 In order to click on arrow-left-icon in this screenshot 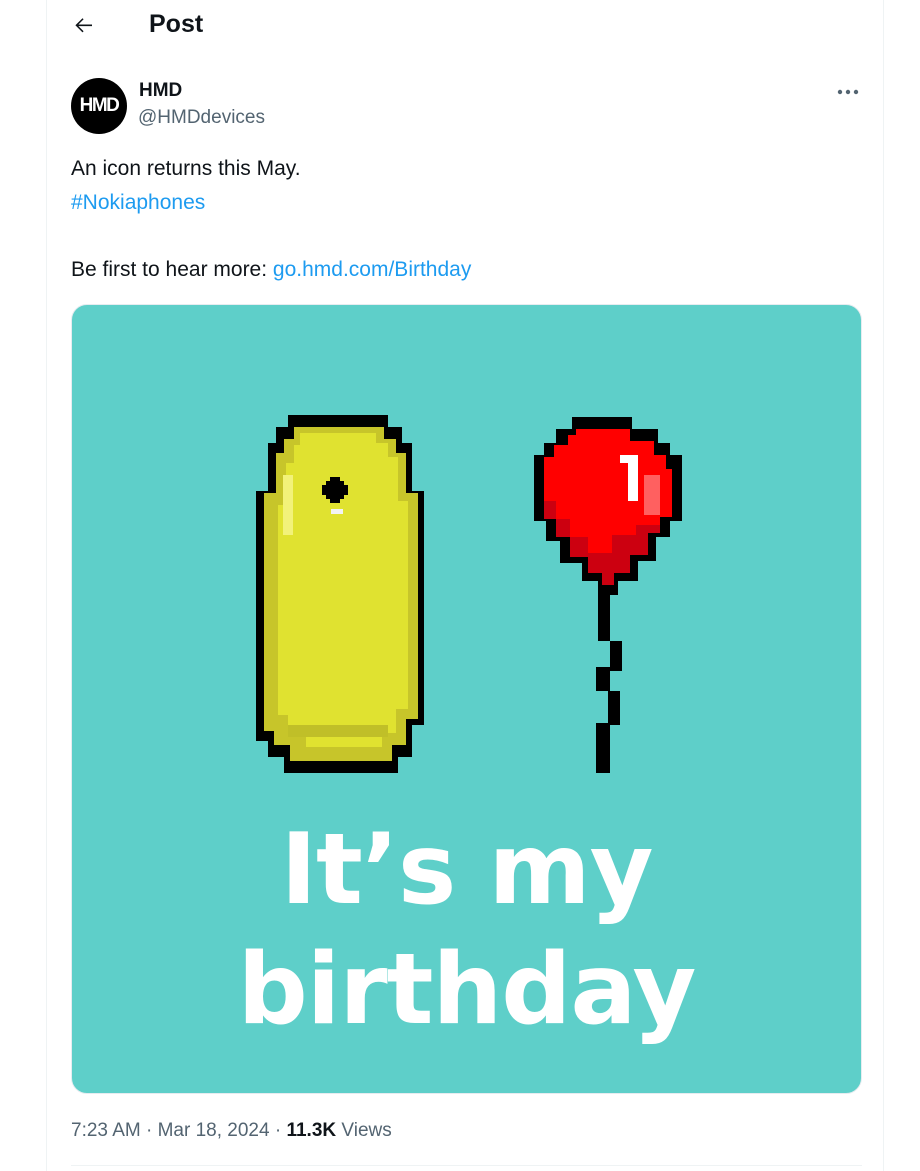, I will do `click(83, 25)`.